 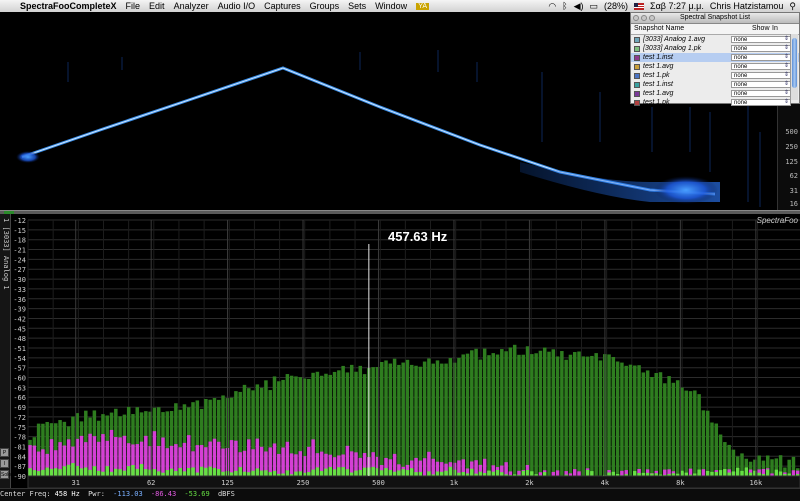 I want to click on snapshot-row: [3033] Analog 1.pknone, so click(x=715, y=48).